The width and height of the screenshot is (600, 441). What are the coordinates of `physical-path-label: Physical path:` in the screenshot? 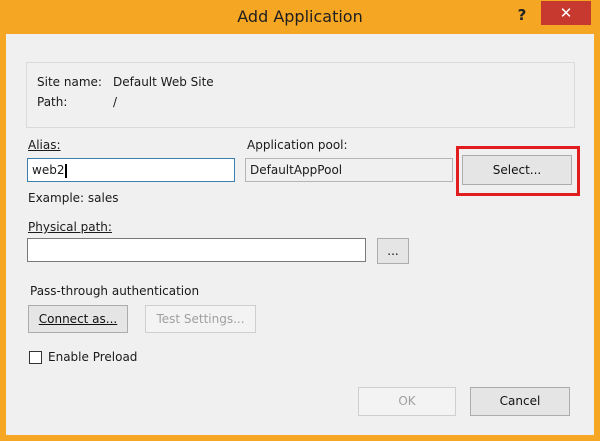 It's located at (70, 227).